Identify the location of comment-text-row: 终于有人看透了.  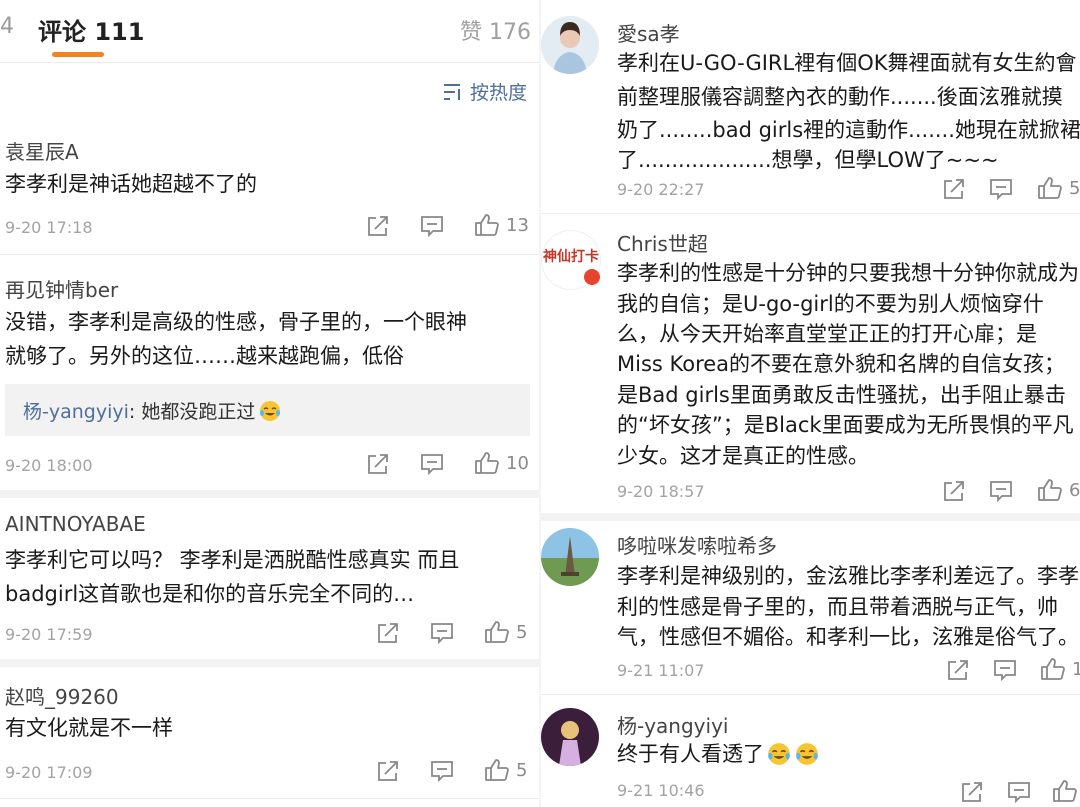
(718, 754).